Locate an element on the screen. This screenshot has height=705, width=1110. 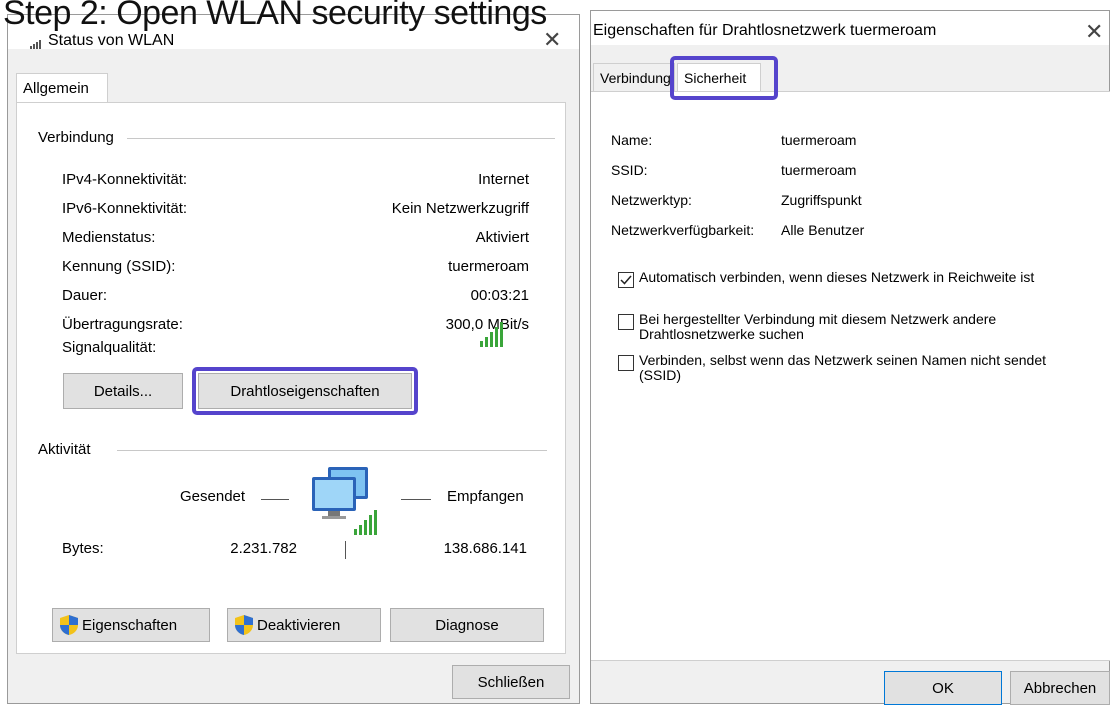
field-value: Zugriffspunkt is located at coordinates (821, 200).